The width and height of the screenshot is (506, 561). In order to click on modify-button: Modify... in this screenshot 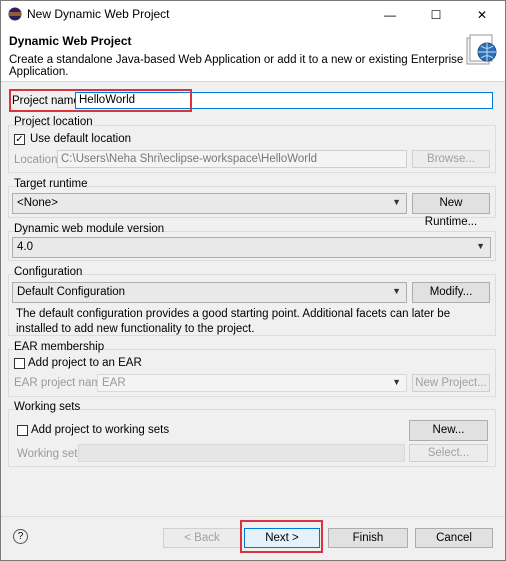, I will do `click(451, 292)`.